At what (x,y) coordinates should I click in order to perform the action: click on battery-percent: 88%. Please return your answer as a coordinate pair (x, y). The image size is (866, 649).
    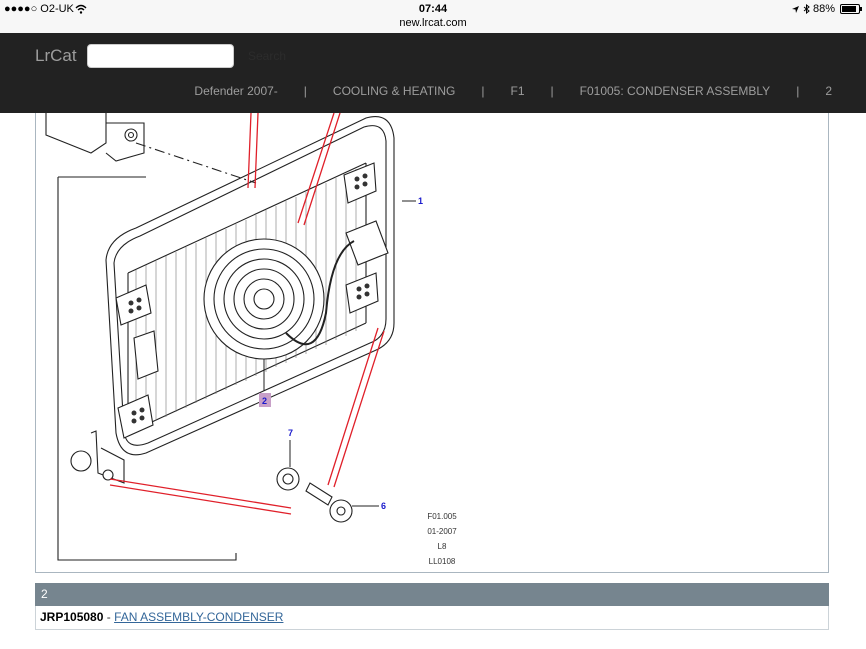
    Looking at the image, I should click on (823, 9).